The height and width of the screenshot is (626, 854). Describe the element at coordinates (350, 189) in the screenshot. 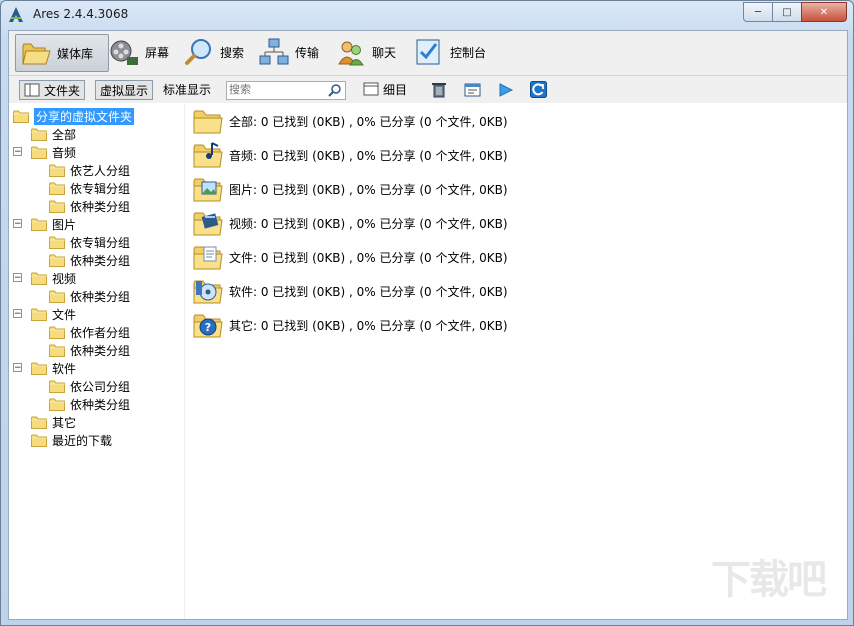

I see `category-row: 图片: 0 已找到 (0KB) , 0% 已分享 (0 个文件, 0KB)` at that location.